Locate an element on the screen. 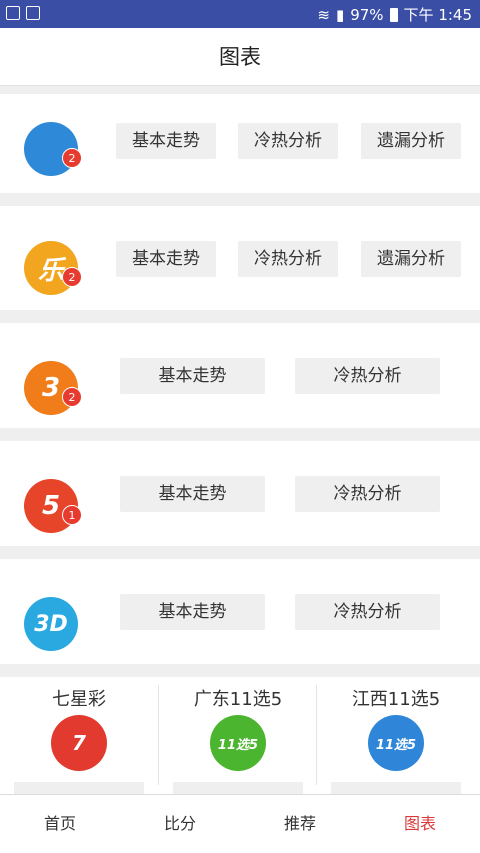 The image size is (480, 853). lottery-3d-icon: 3D is located at coordinates (51, 624).